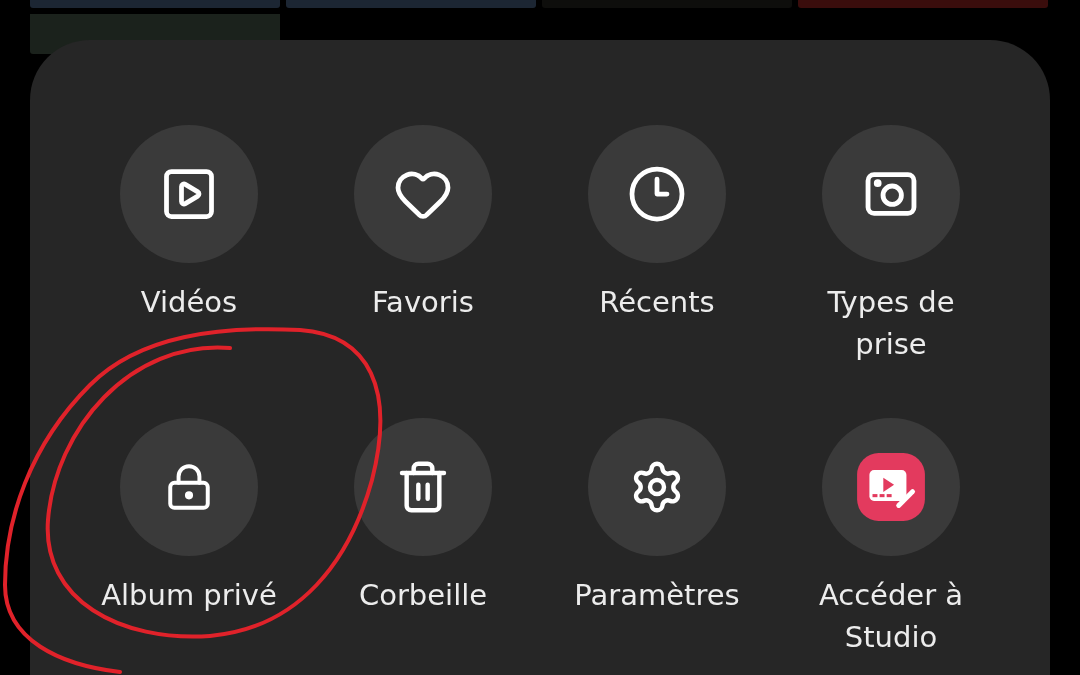  Describe the element at coordinates (891, 487) in the screenshot. I see `studio-app-icon` at that location.